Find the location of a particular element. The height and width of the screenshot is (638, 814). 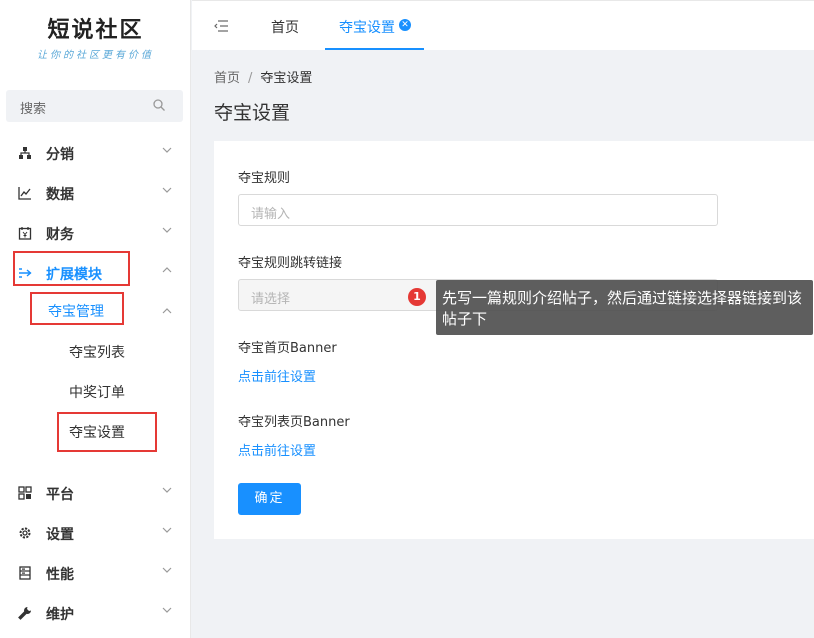

tab-home: 首页 is located at coordinates (285, 27).